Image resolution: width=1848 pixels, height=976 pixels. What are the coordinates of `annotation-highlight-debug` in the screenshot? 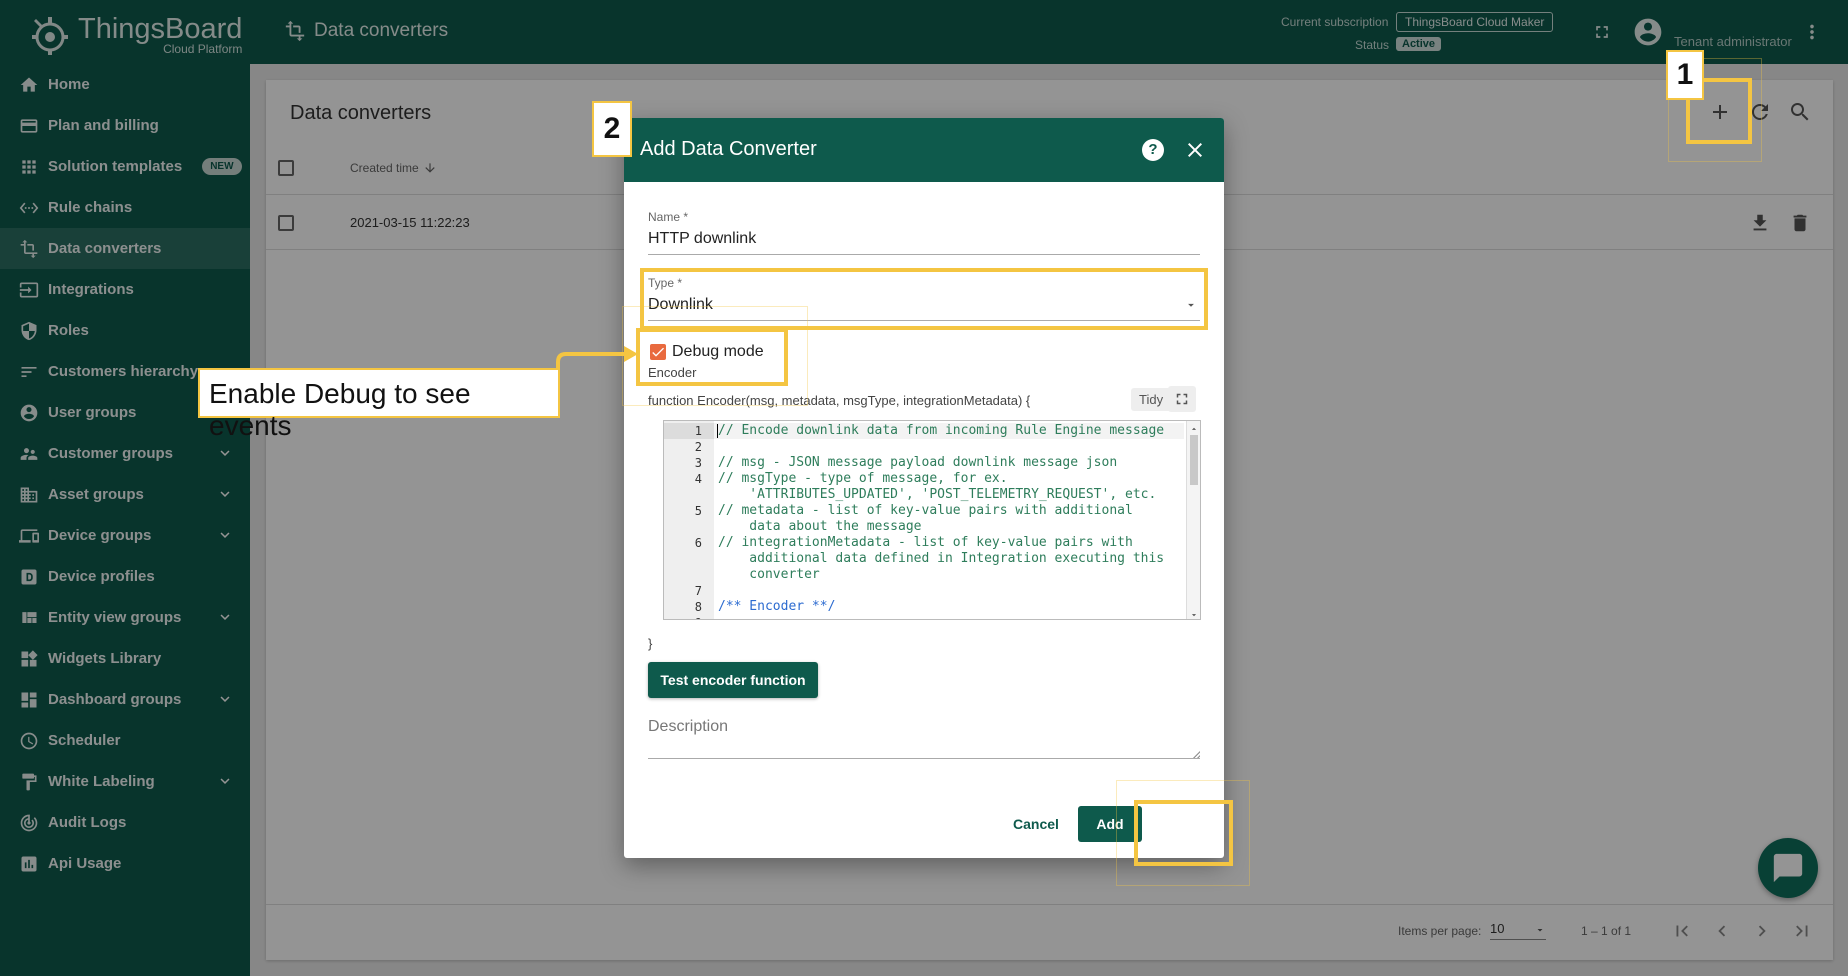 It's located at (712, 357).